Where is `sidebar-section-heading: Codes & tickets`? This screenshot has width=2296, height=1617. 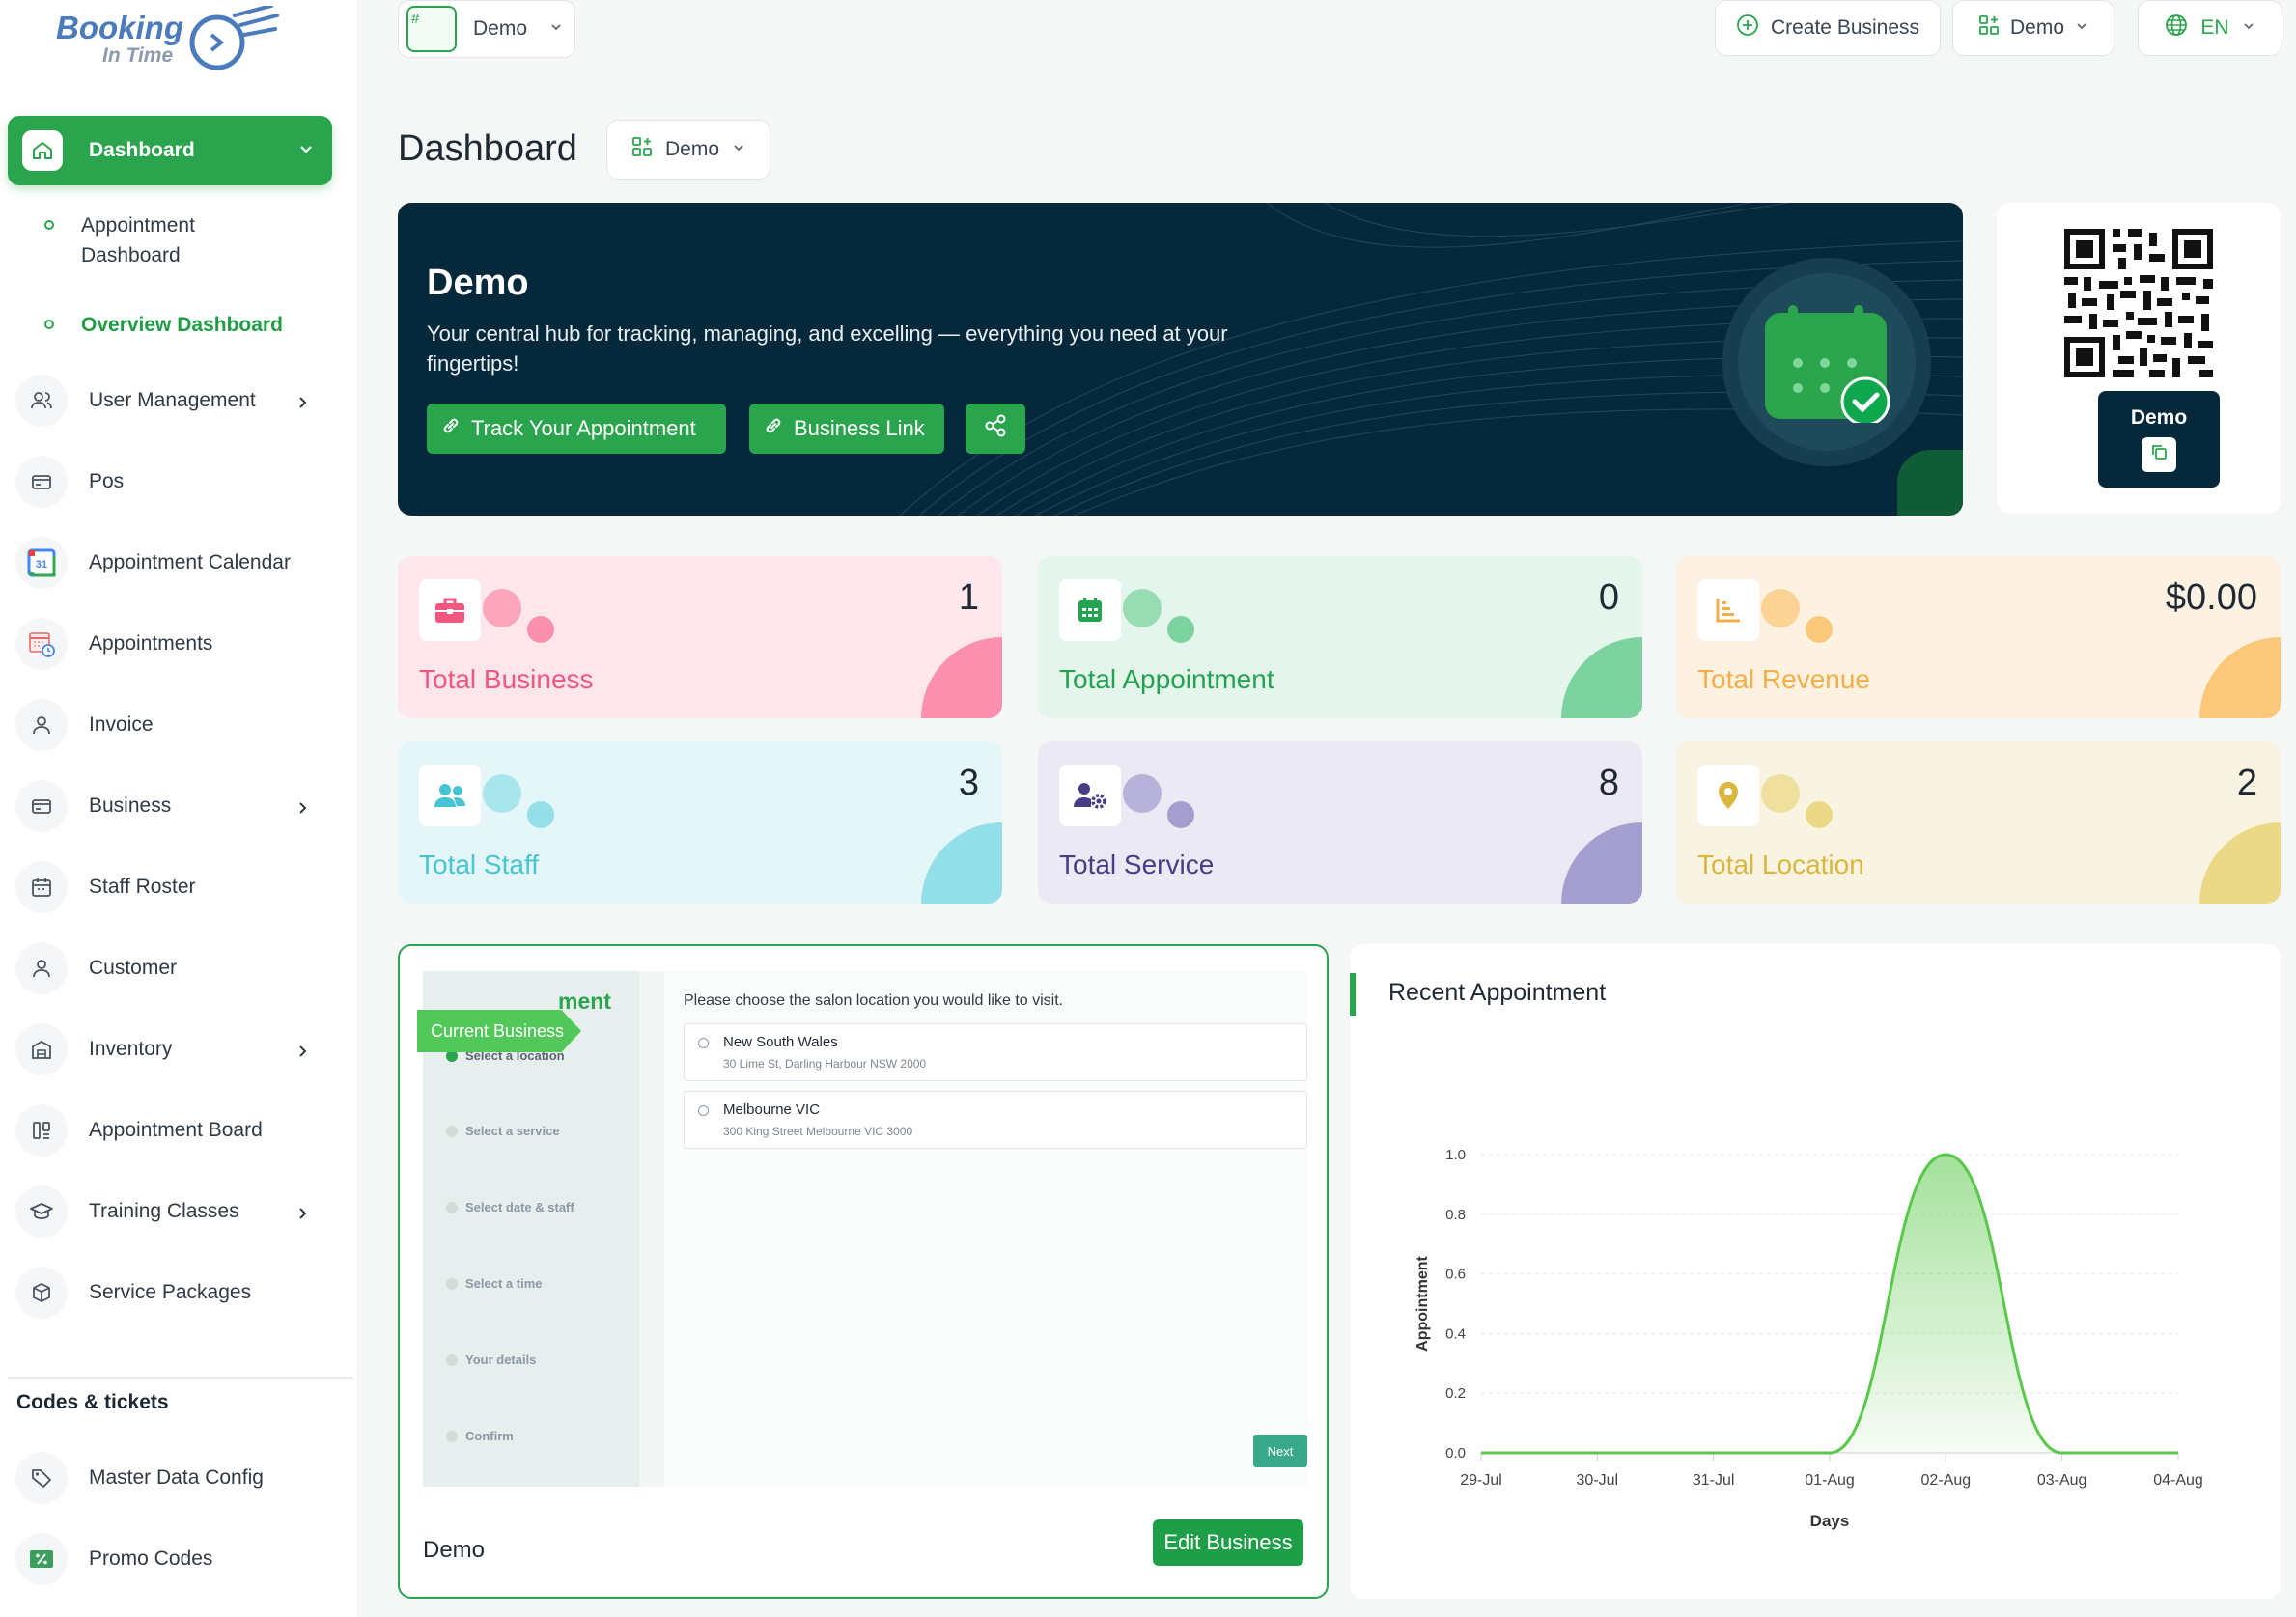
sidebar-section-heading: Codes & tickets is located at coordinates (92, 1402).